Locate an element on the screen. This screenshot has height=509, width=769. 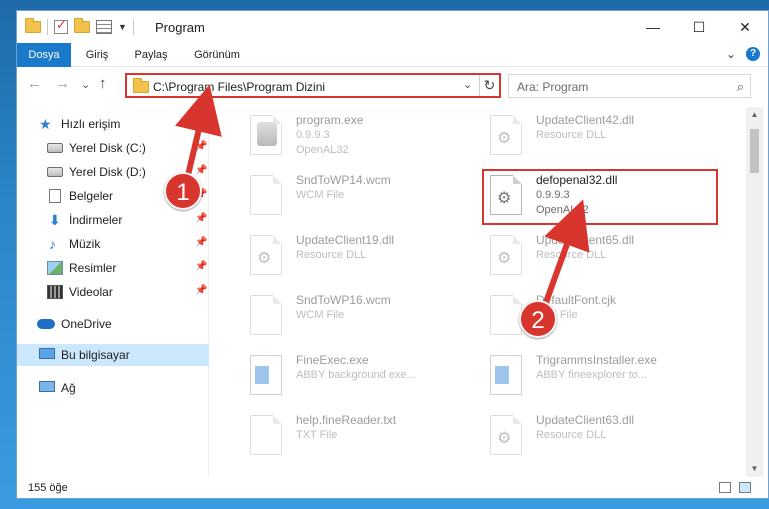
document-icon is located at coordinates (55, 196).